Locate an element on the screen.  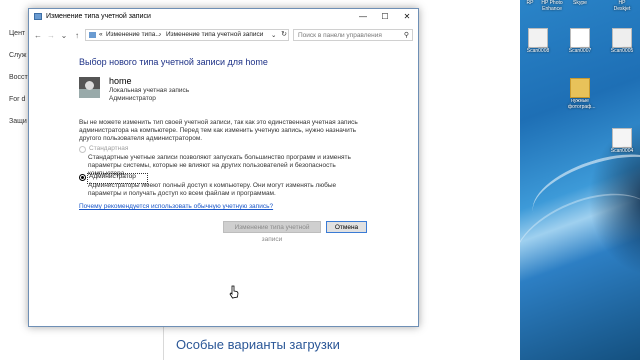
desktop-icon-label: RP is located at coordinates (530, 3).